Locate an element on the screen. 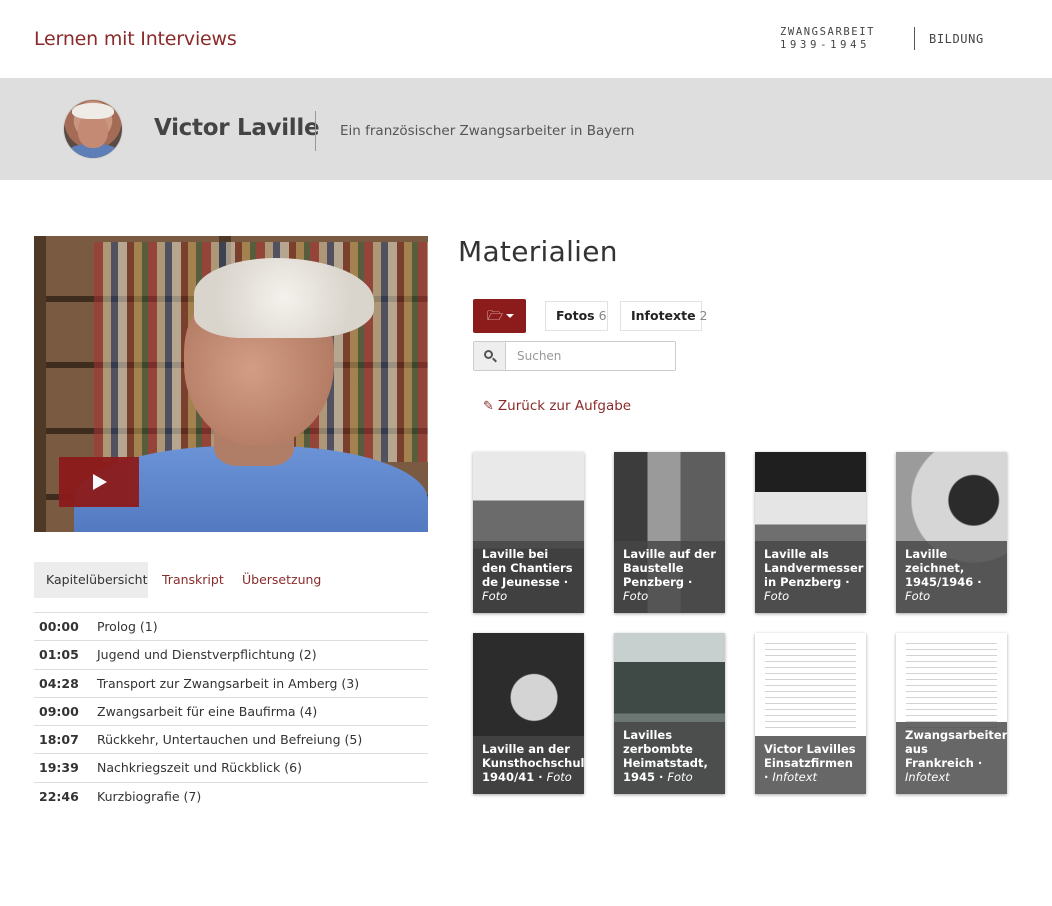 The width and height of the screenshot is (1052, 906). filter-label: Fotos is located at coordinates (575, 315).